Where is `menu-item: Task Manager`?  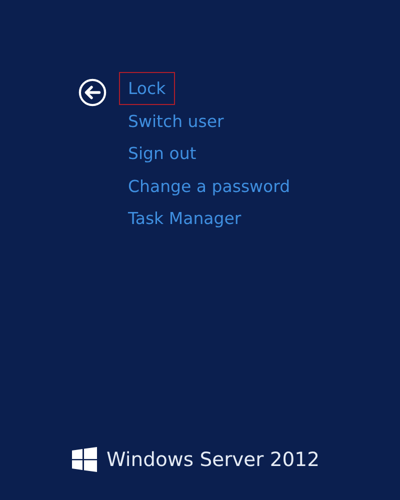 menu-item: Task Manager is located at coordinates (184, 218).